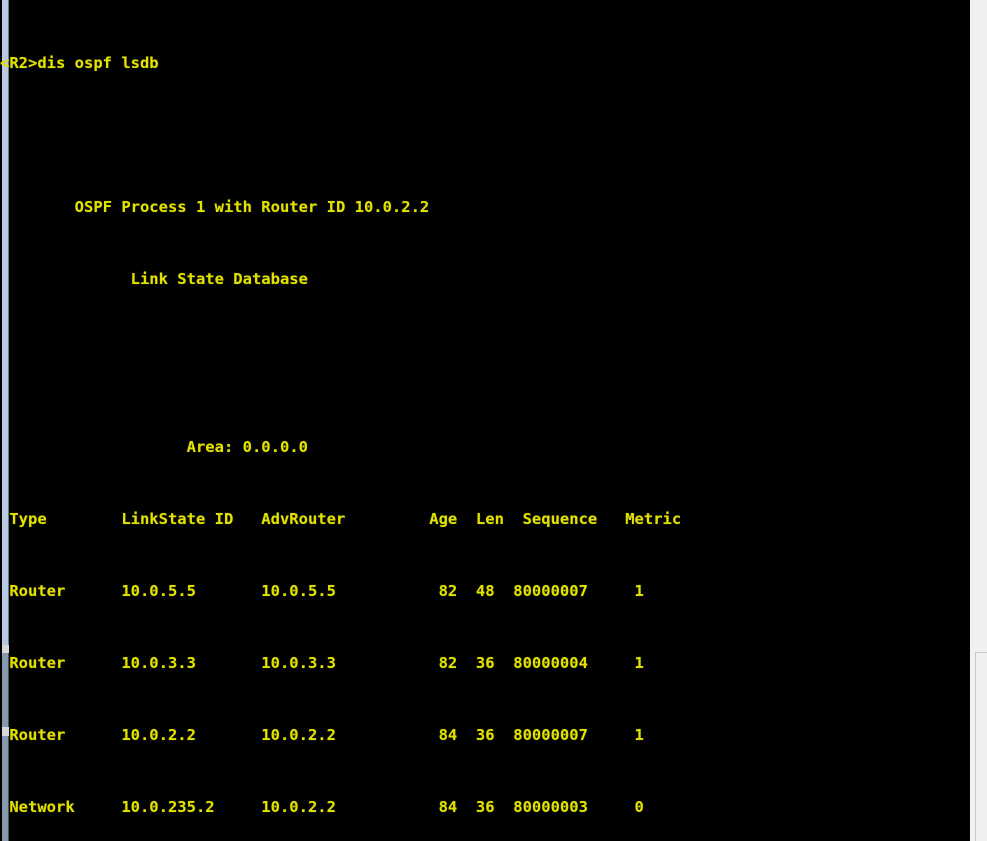 The width and height of the screenshot is (987, 841). Describe the element at coordinates (154, 447) in the screenshot. I see `area-backbone-title: Area: 0.0.0.0` at that location.